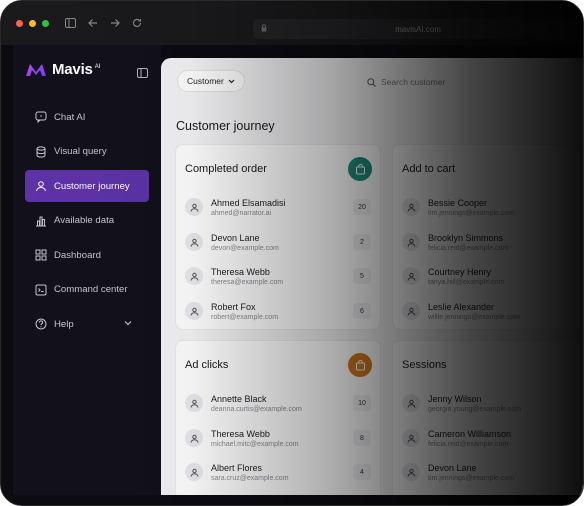 The width and height of the screenshot is (584, 506). What do you see at coordinates (250, 478) in the screenshot?
I see `customer-email: sara.cruz@example.com` at bounding box center [250, 478].